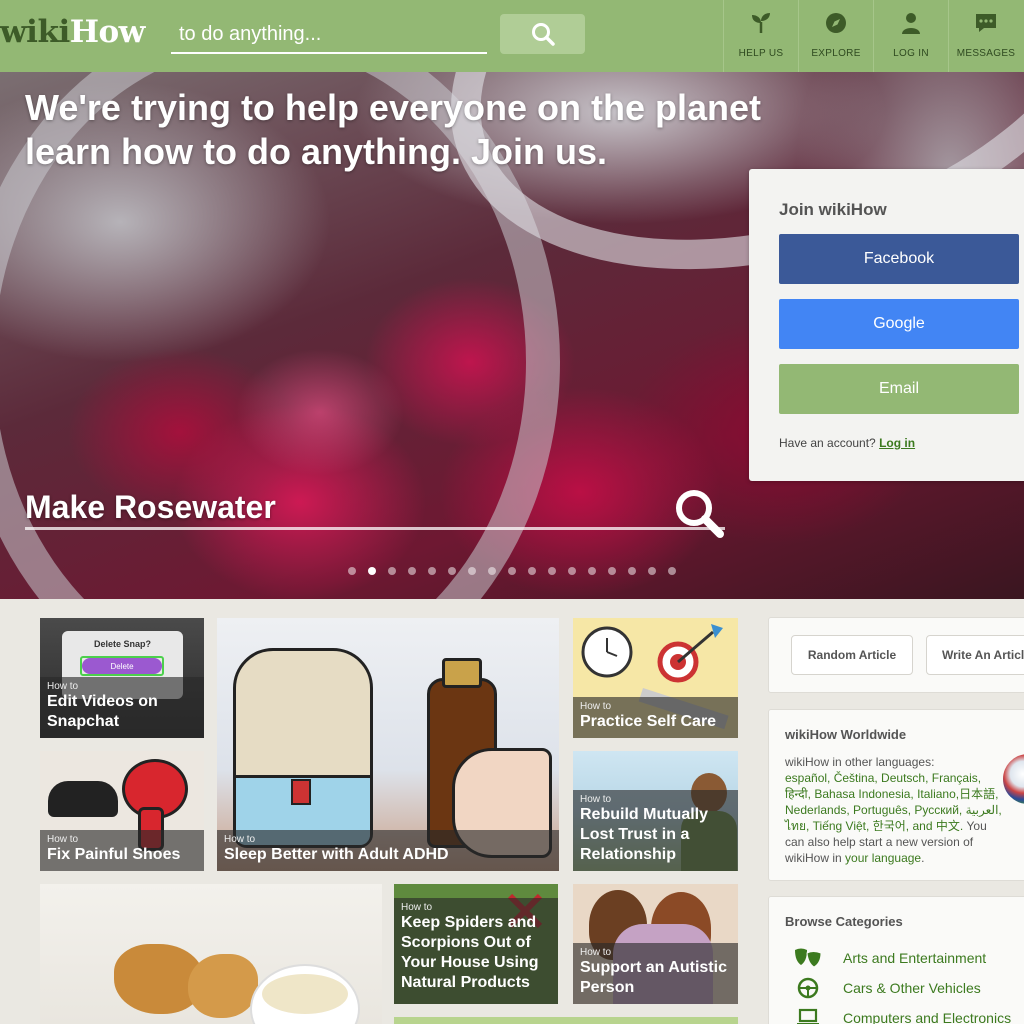  Describe the element at coordinates (986, 53) in the screenshot. I see `nav-messages-label: MESSAGES` at that location.